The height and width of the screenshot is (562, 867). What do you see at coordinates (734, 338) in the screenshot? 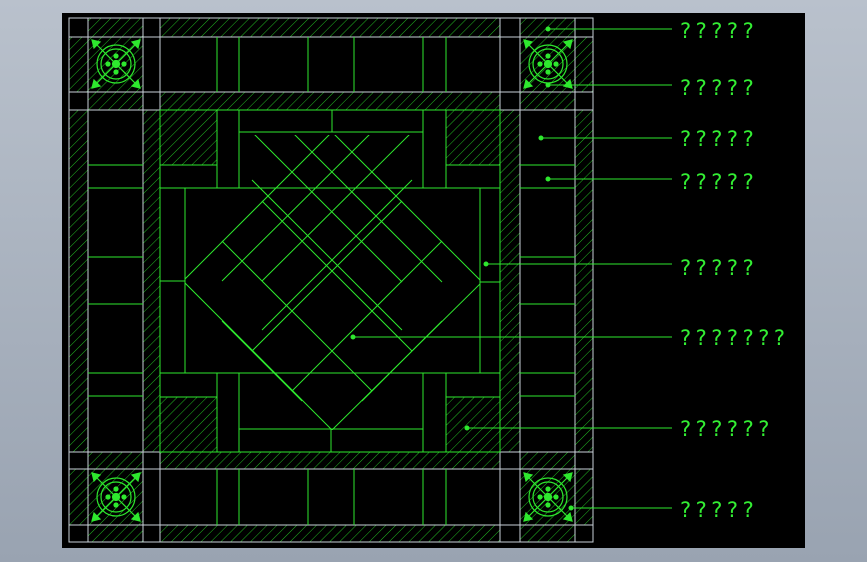
I see `callout-label: ???????` at bounding box center [734, 338].